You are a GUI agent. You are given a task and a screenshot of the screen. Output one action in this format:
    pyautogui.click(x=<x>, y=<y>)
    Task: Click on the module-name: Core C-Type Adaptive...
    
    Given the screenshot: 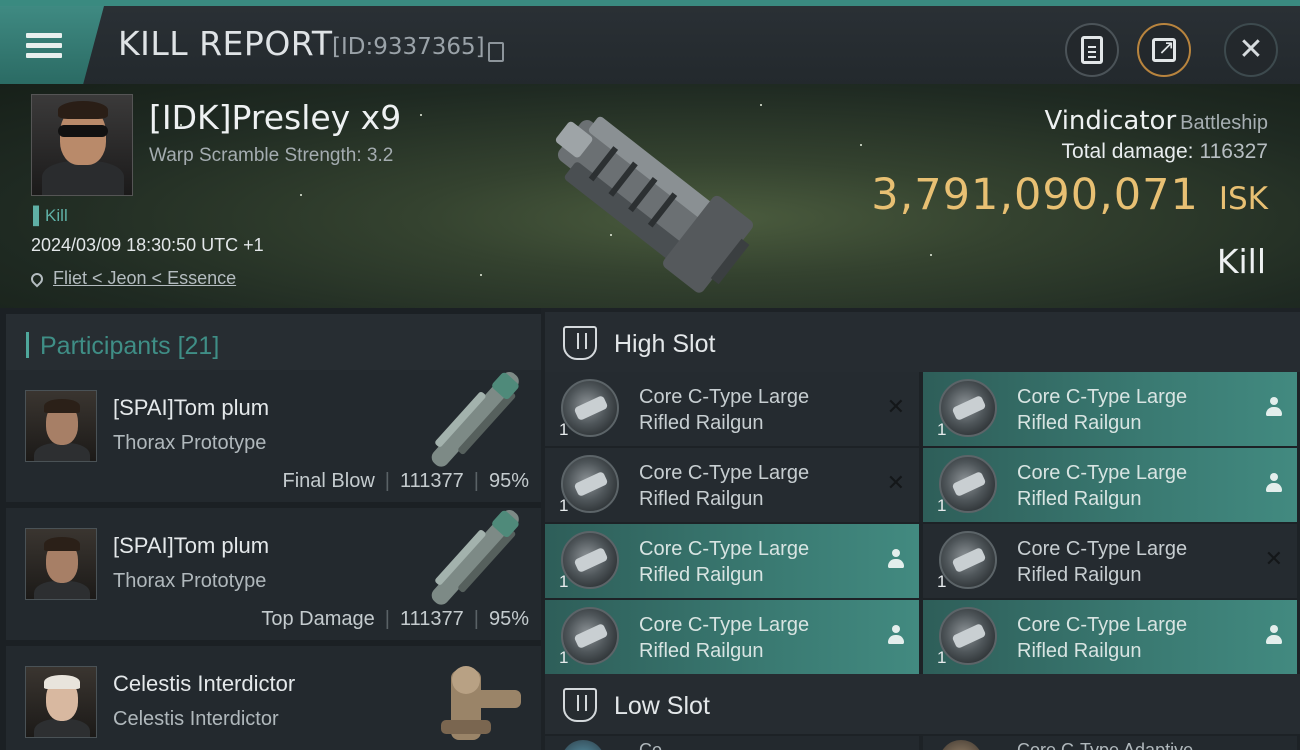 What is the action you would take?
    pyautogui.click(x=1113, y=745)
    